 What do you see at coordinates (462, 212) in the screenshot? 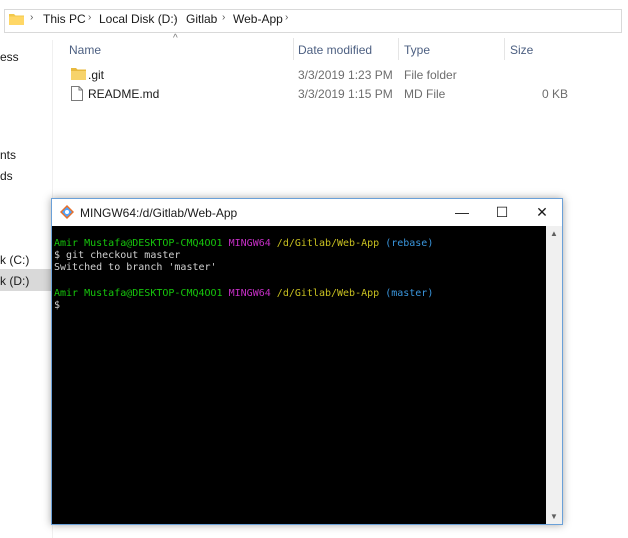
I see `minimize-button: —` at bounding box center [462, 212].